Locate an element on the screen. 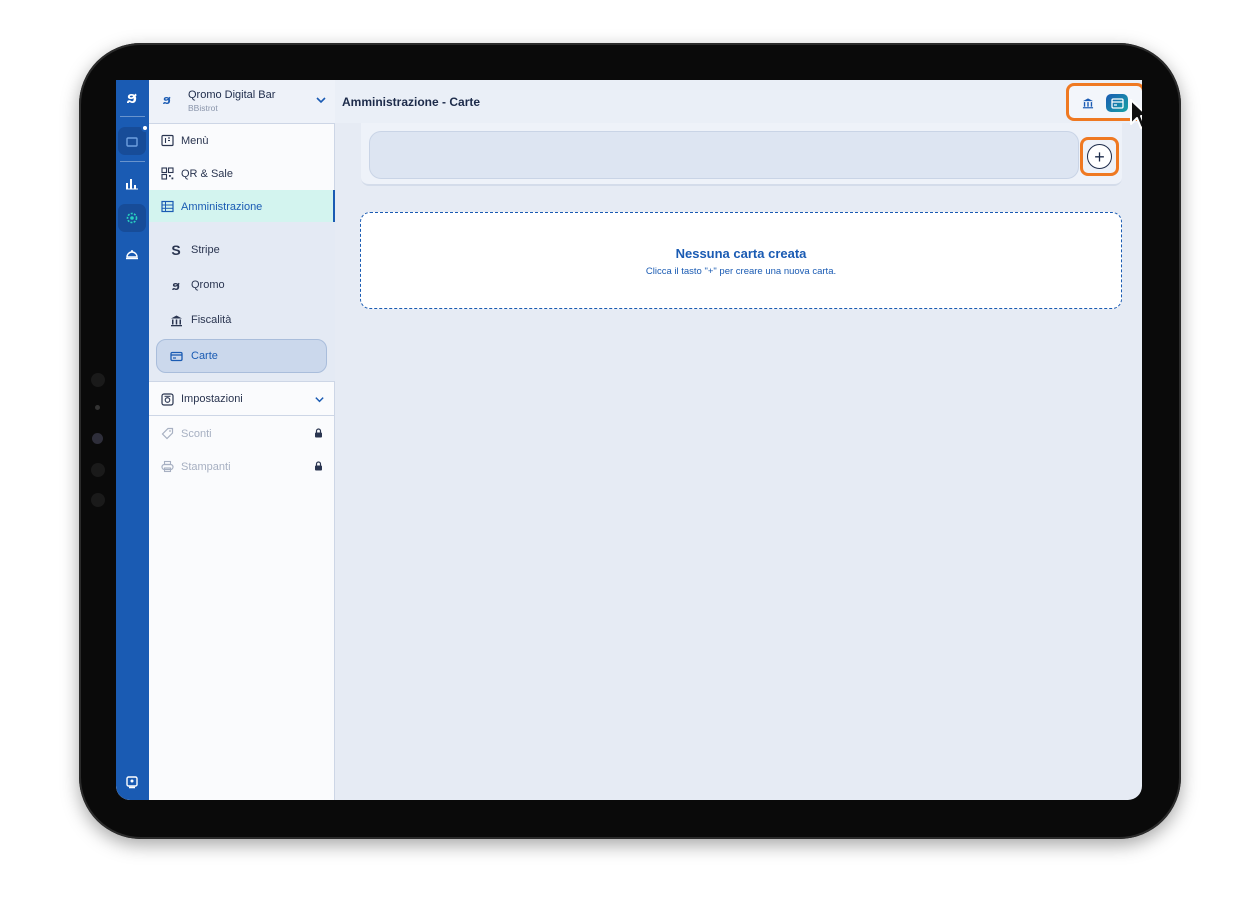  sidebar-subitem-label: Fiscalità is located at coordinates (211, 320).